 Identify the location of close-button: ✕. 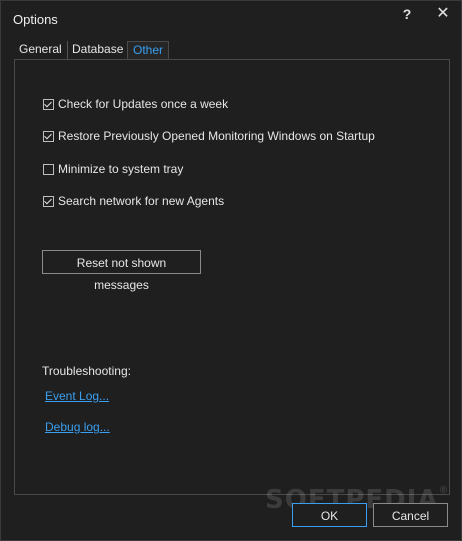
(443, 15).